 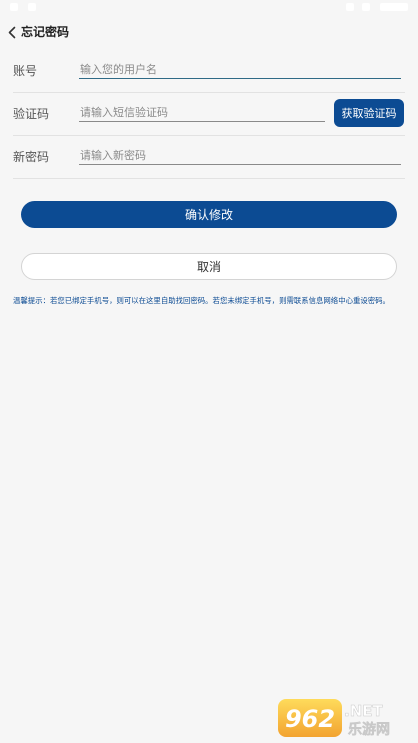 I want to click on code-label: 验证码, so click(x=31, y=114).